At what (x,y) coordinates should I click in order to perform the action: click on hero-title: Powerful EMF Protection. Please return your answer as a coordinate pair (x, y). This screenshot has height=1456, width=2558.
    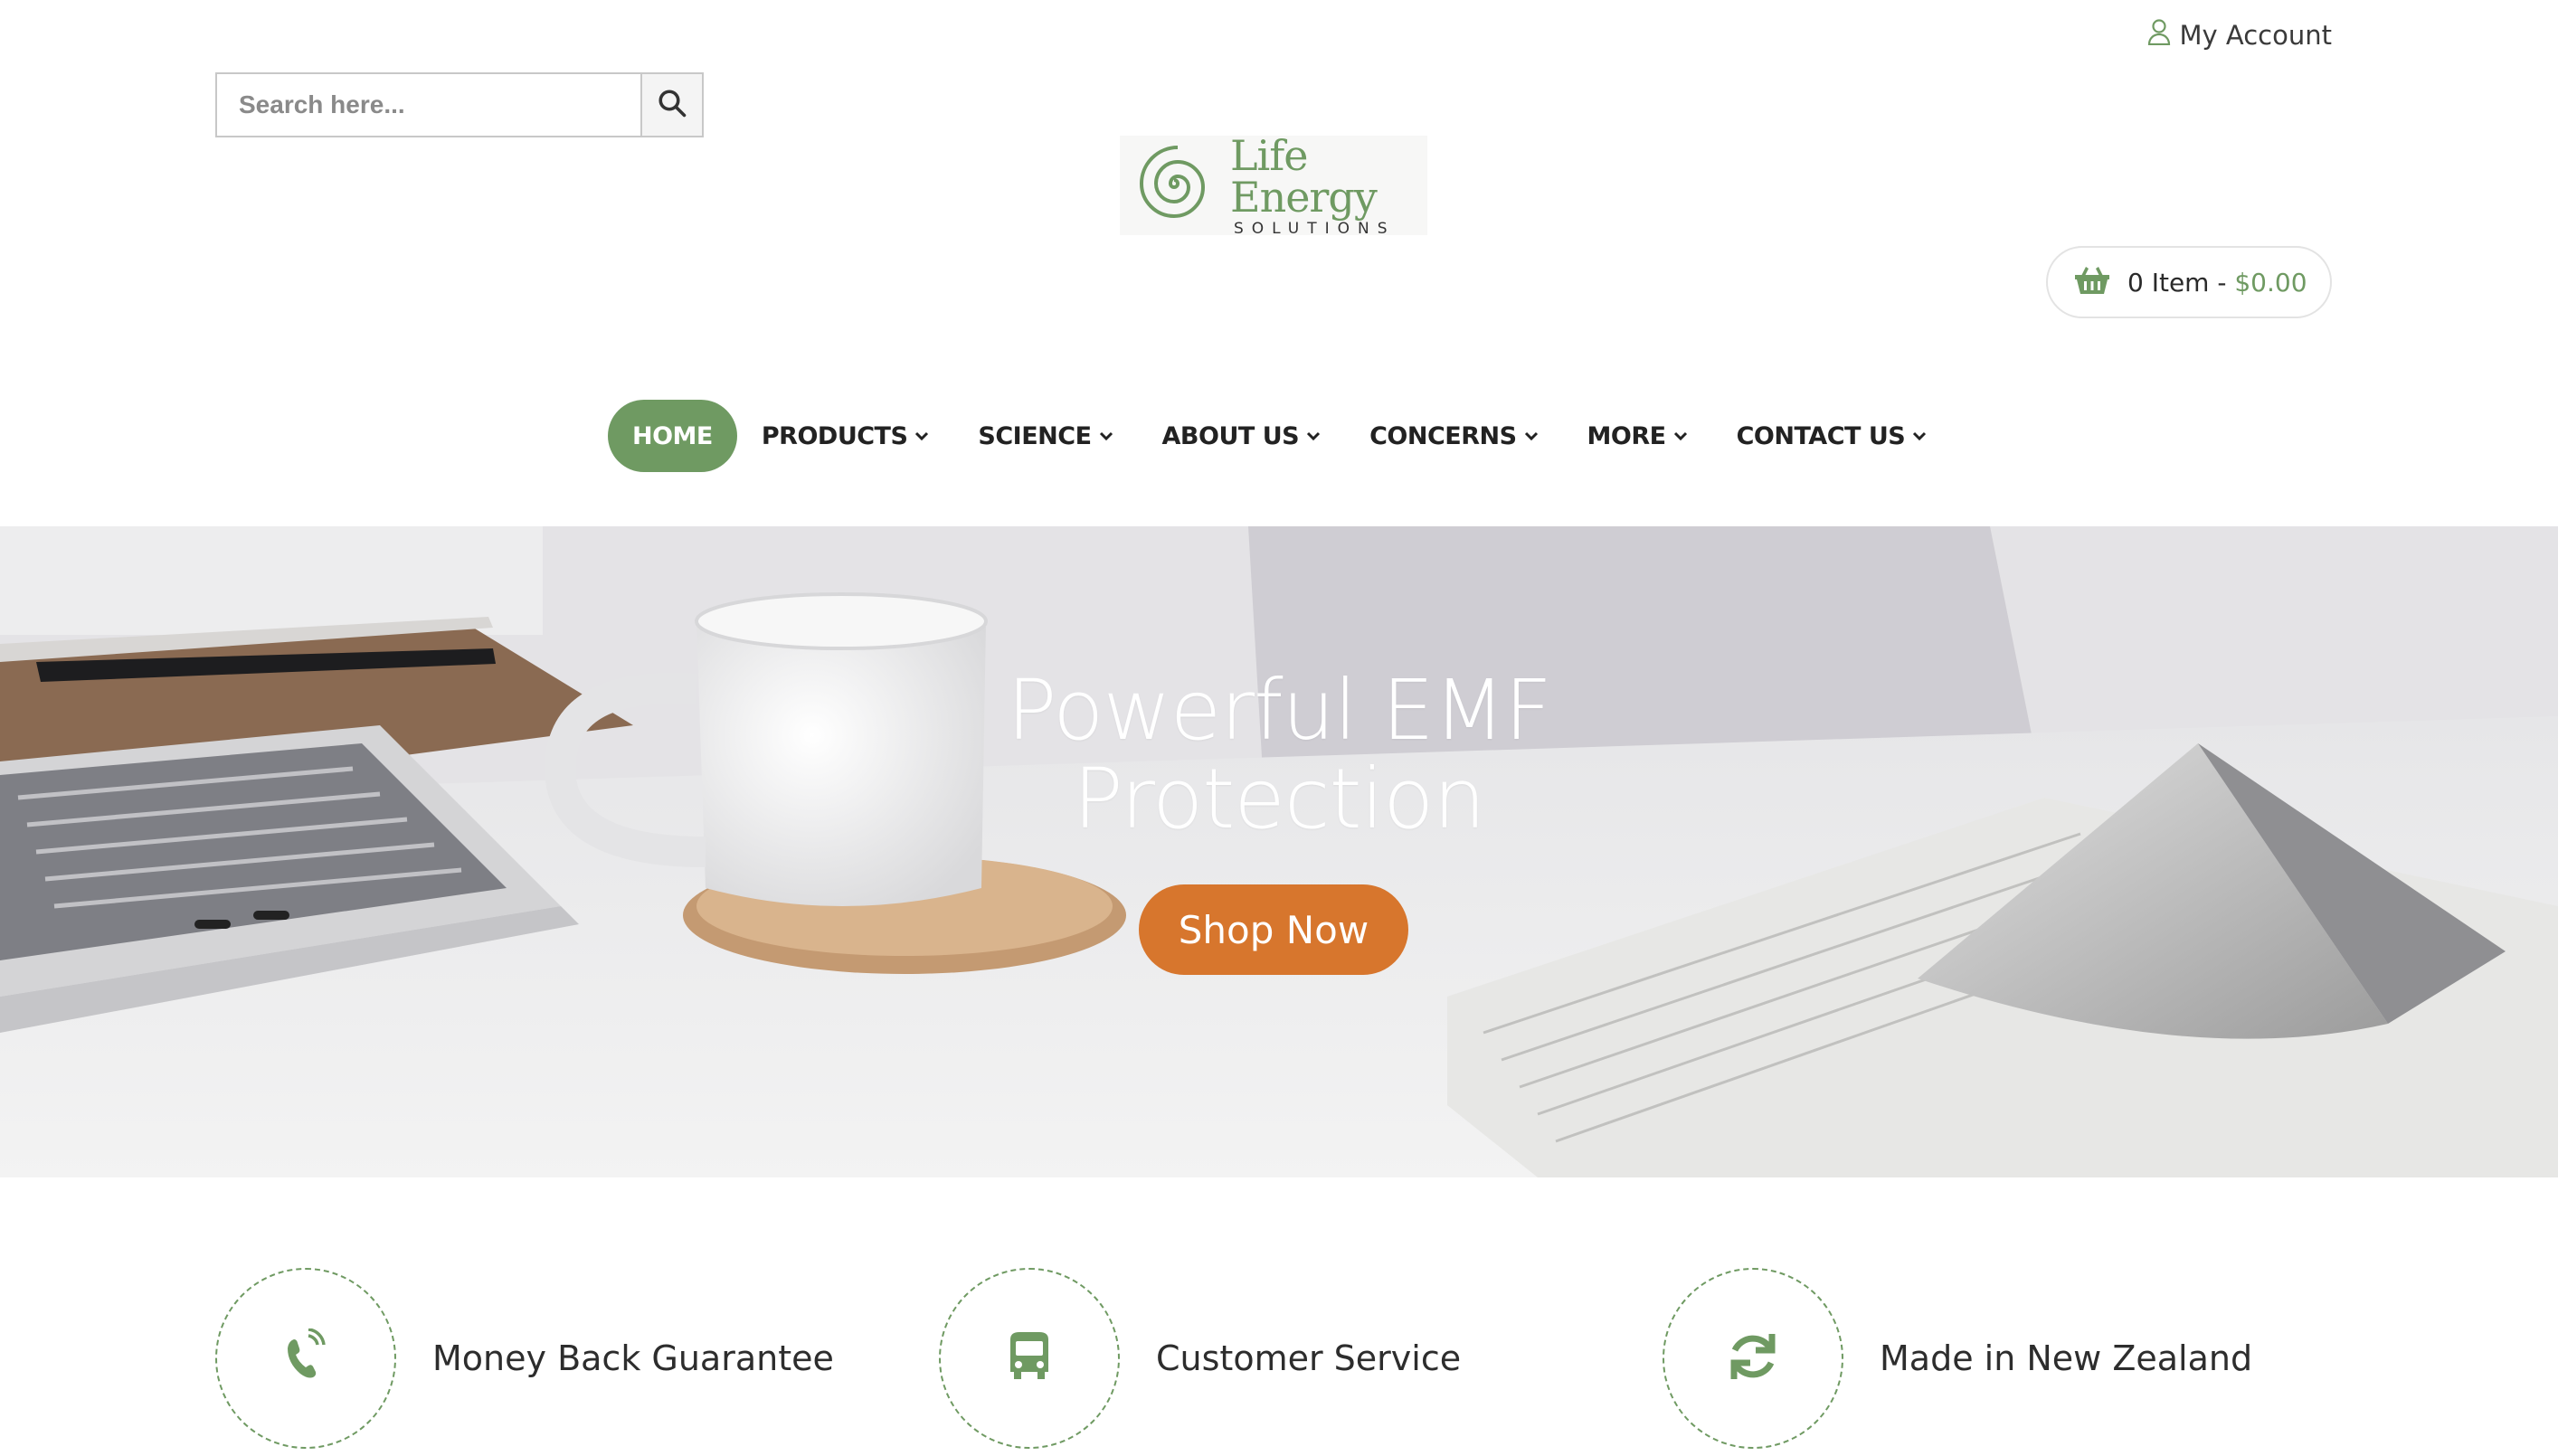
    Looking at the image, I should click on (1279, 756).